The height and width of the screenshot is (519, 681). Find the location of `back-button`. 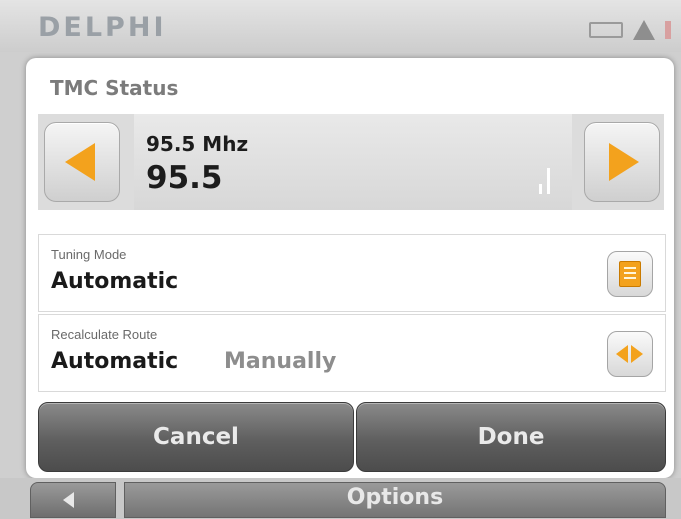

back-button is located at coordinates (73, 500).